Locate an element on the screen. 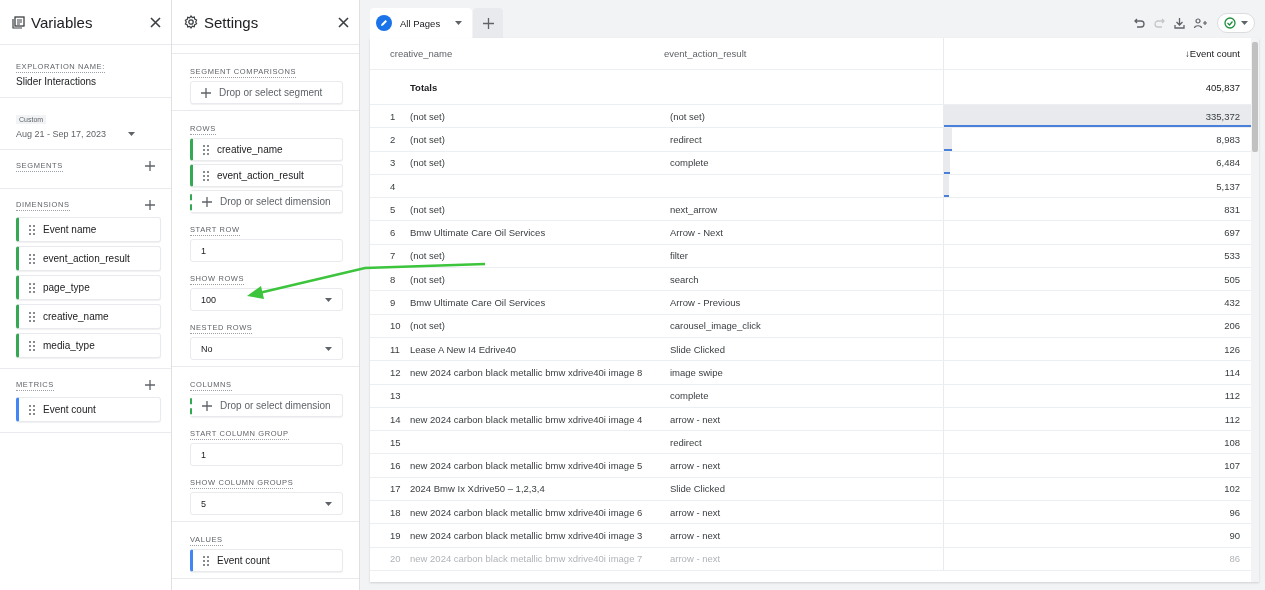 The height and width of the screenshot is (590, 1265). dimension-chip: media_type is located at coordinates (88, 345).